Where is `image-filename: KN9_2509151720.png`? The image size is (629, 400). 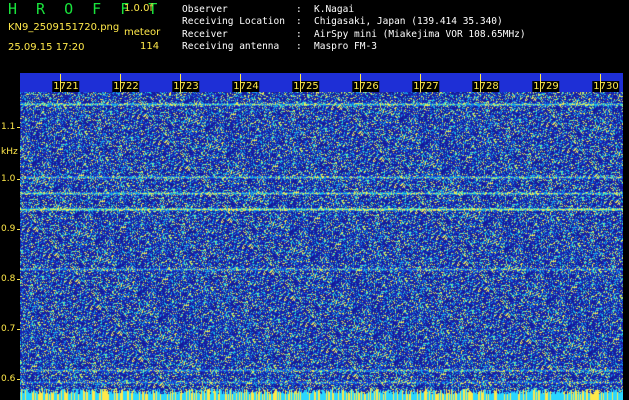 image-filename: KN9_2509151720.png is located at coordinates (64, 27).